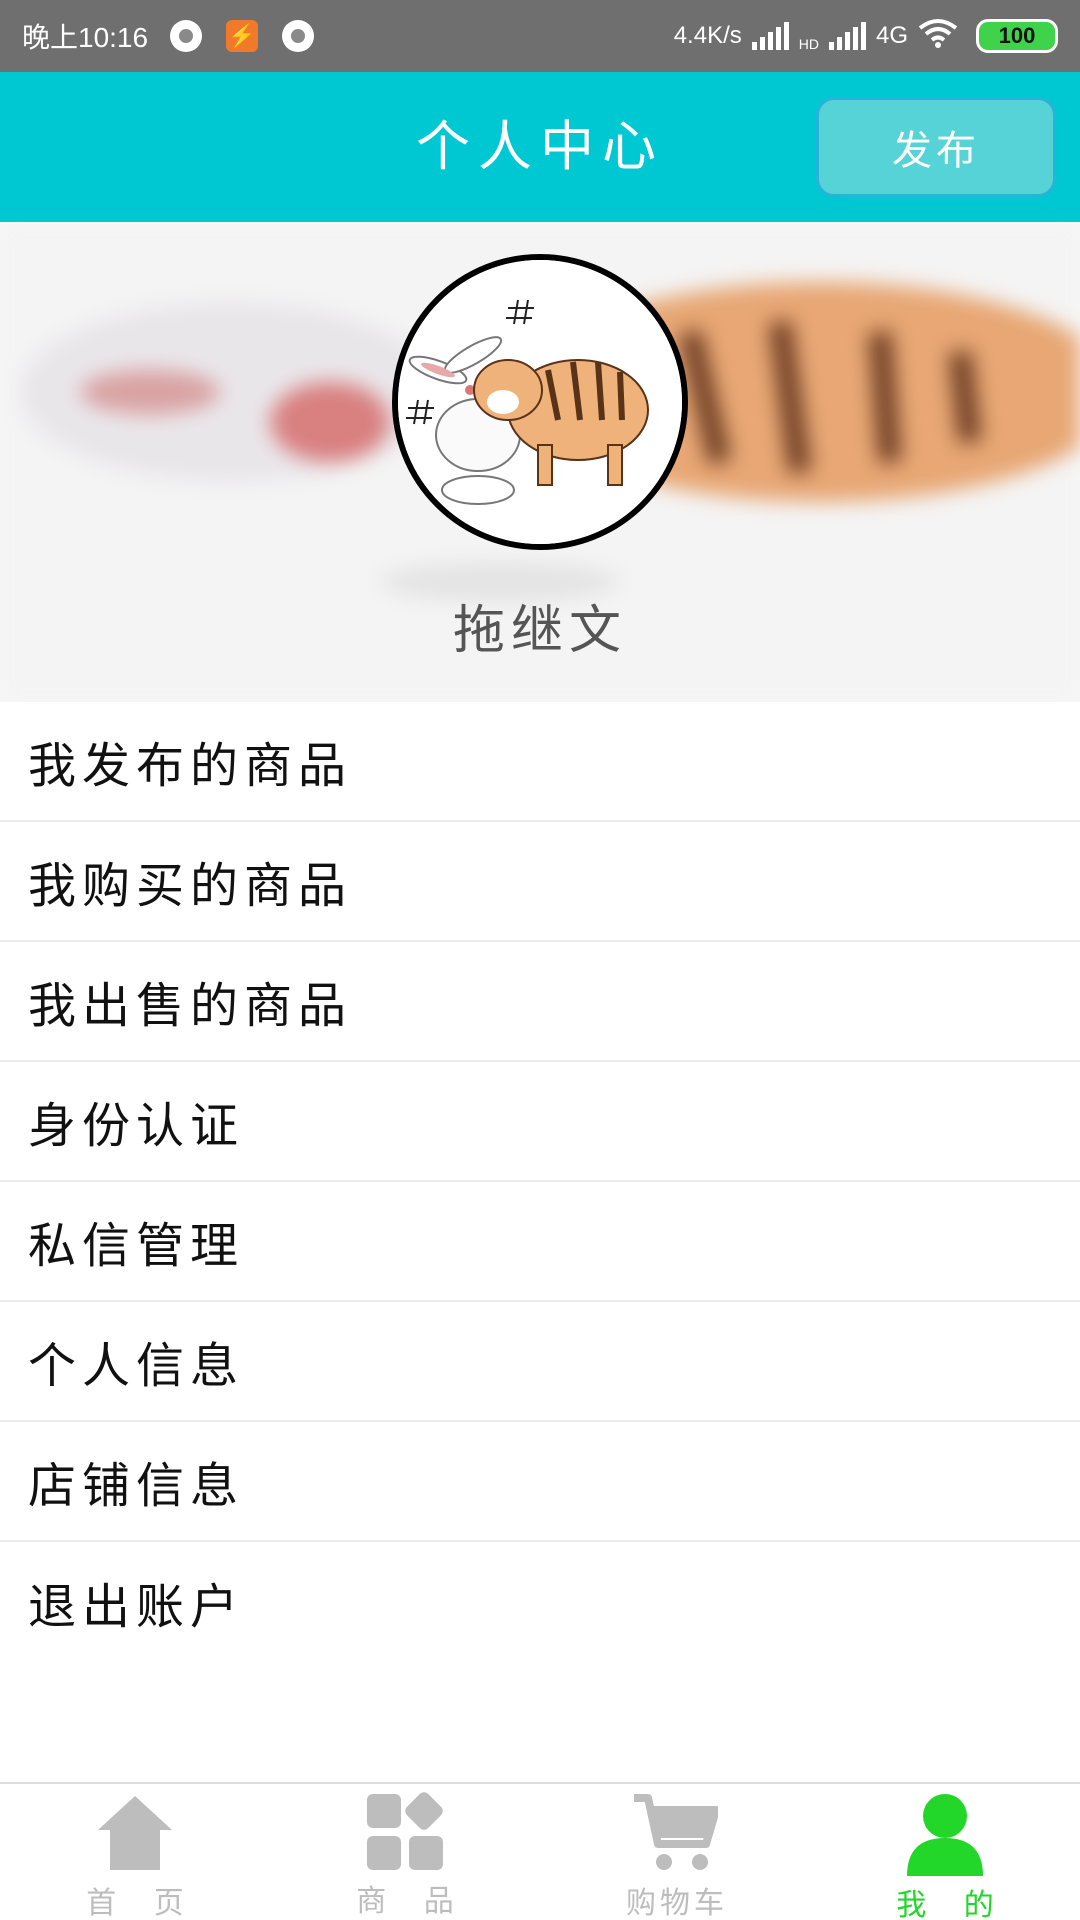  I want to click on nav-cart: 购物车, so click(675, 1852).